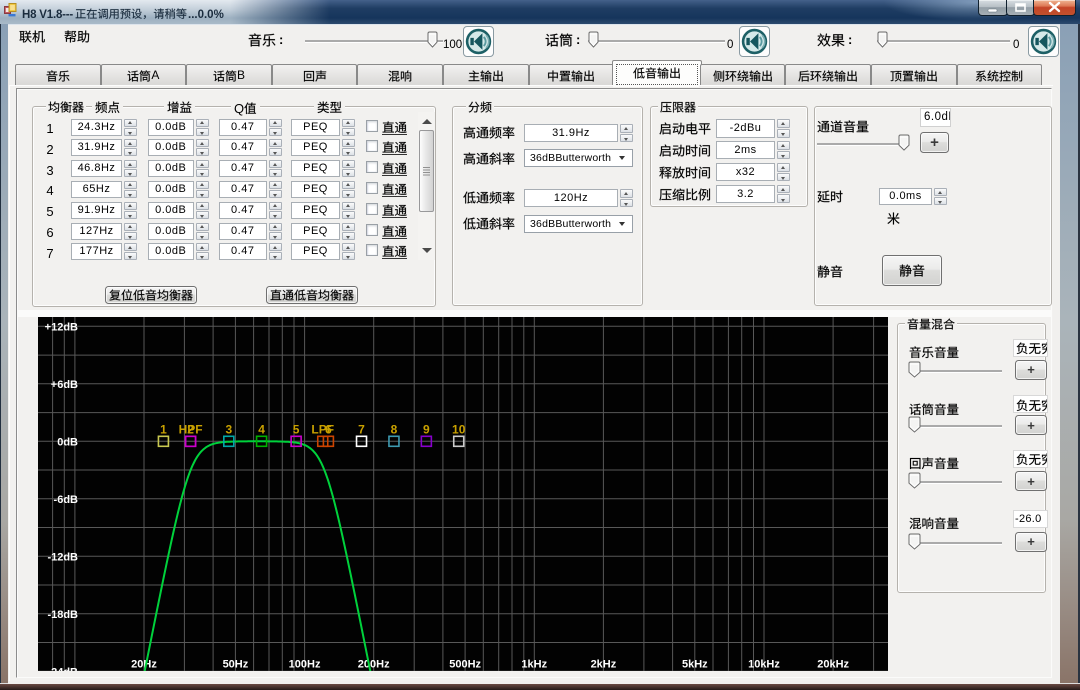  What do you see at coordinates (66, 500) in the screenshot?
I see `svg-text: -6dB` at bounding box center [66, 500].